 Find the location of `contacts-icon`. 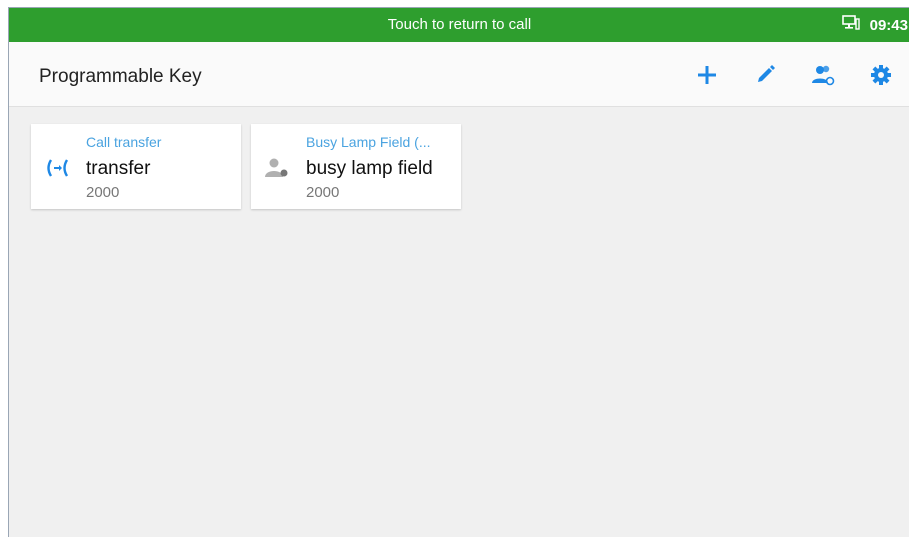

contacts-icon is located at coordinates (823, 75).